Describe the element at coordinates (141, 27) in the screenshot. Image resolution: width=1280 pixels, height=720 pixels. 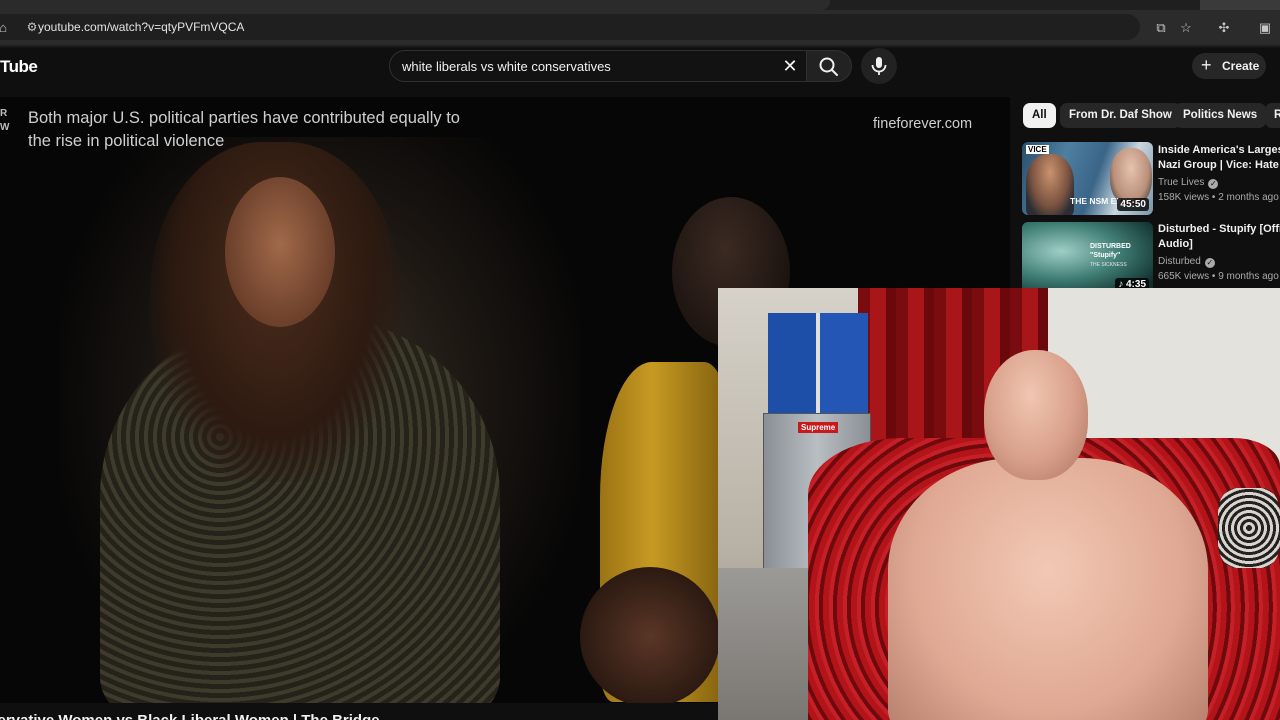
I see `url-text: youtube.com/watch?v=qtyPVFmVQCA` at that location.